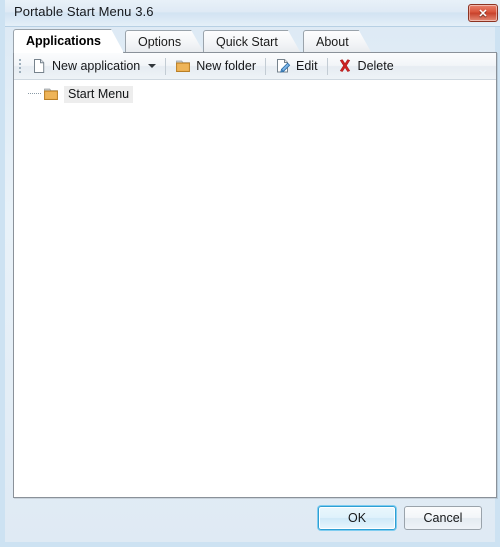 Image resolution: width=500 pixels, height=547 pixels. I want to click on drag-grip-icon, so click(20, 66).